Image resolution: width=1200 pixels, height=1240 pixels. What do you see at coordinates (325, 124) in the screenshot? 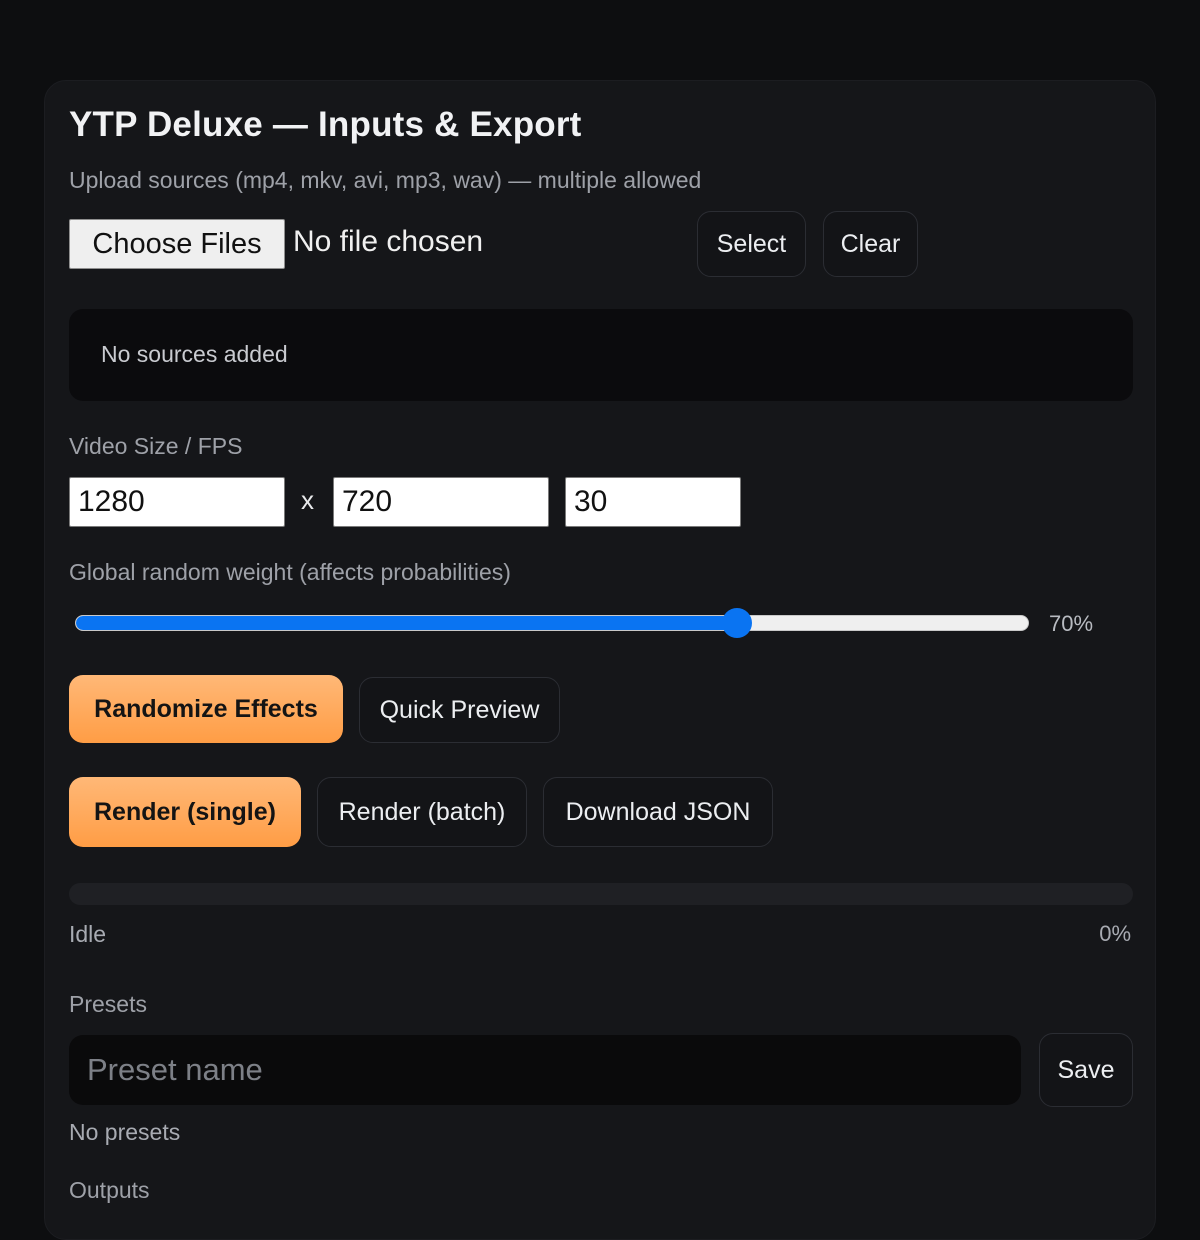
I see `panel-title: YTP Deluxe — Inputs & Export` at bounding box center [325, 124].